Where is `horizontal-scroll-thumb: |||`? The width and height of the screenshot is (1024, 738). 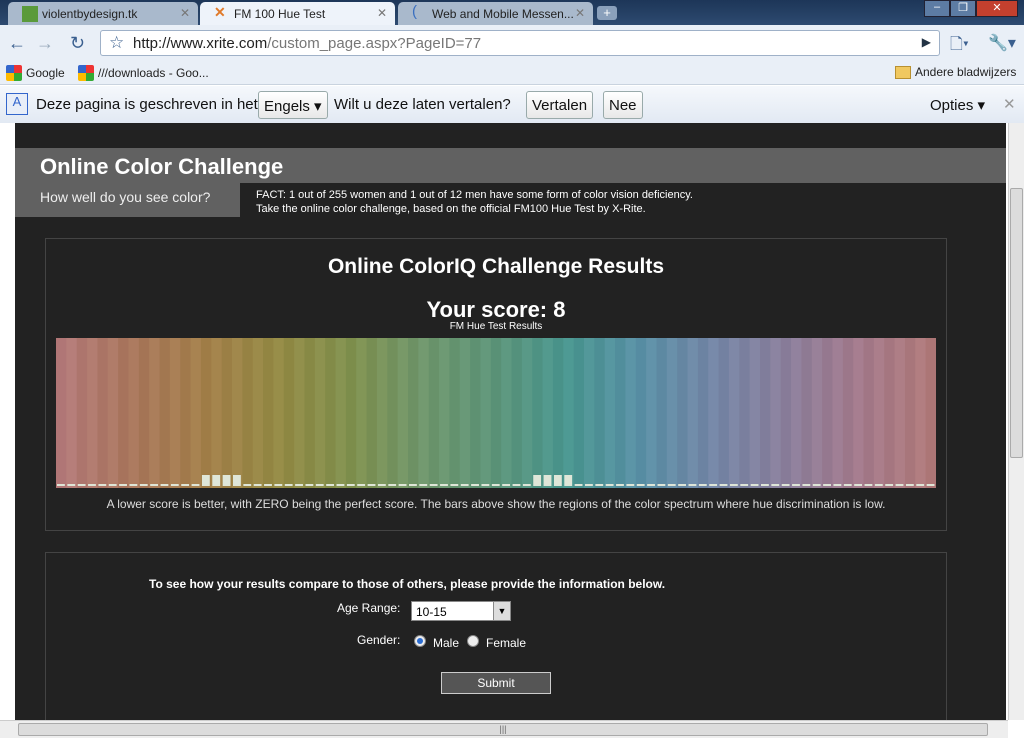
horizontal-scroll-thumb: ||| is located at coordinates (503, 729).